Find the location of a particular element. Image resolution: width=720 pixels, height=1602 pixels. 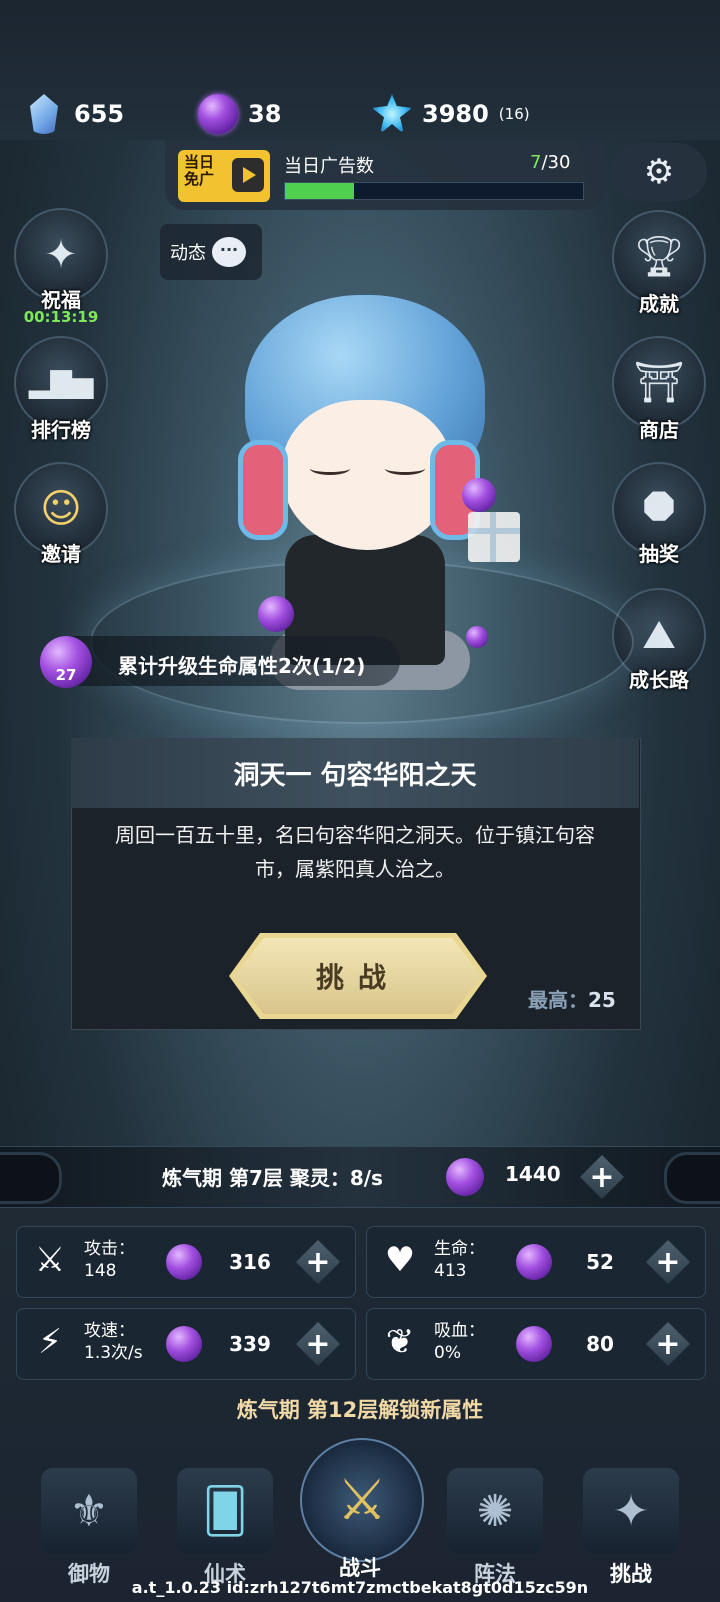

shop-icon: ⛩ is located at coordinates (659, 383).